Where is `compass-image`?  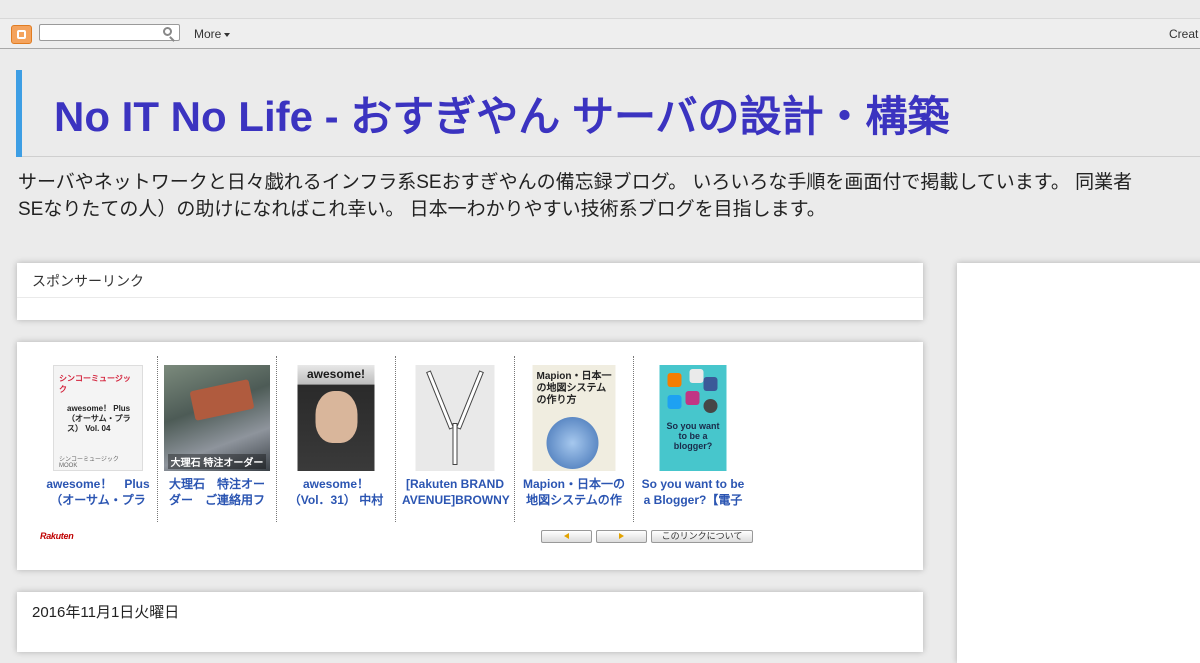 compass-image is located at coordinates (572, 443).